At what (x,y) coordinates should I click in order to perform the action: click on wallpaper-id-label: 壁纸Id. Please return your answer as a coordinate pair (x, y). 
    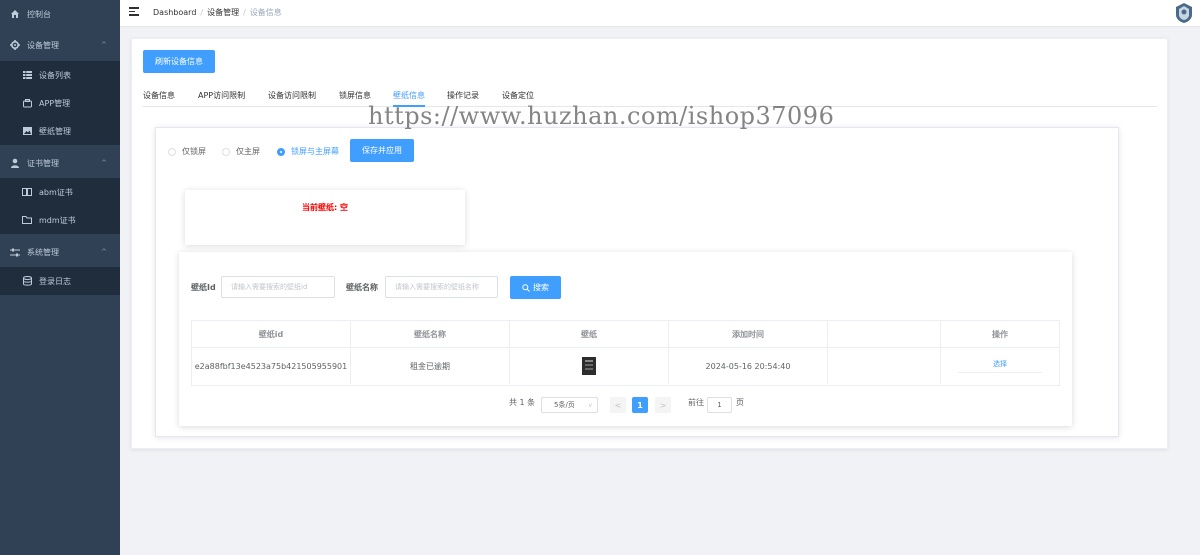
    Looking at the image, I should click on (203, 287).